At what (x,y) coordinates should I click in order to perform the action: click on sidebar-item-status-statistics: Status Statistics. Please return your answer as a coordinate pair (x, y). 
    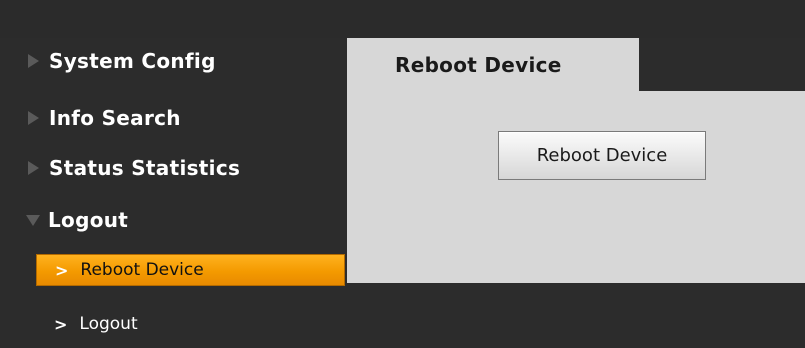
    Looking at the image, I should click on (172, 168).